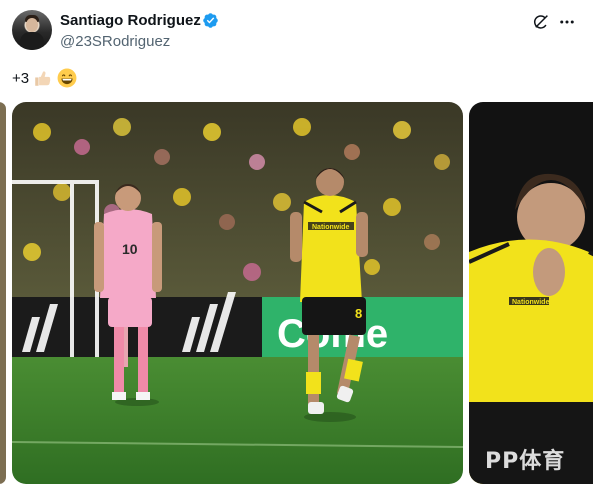  I want to click on thumbs-up-emoji, so click(43, 78).